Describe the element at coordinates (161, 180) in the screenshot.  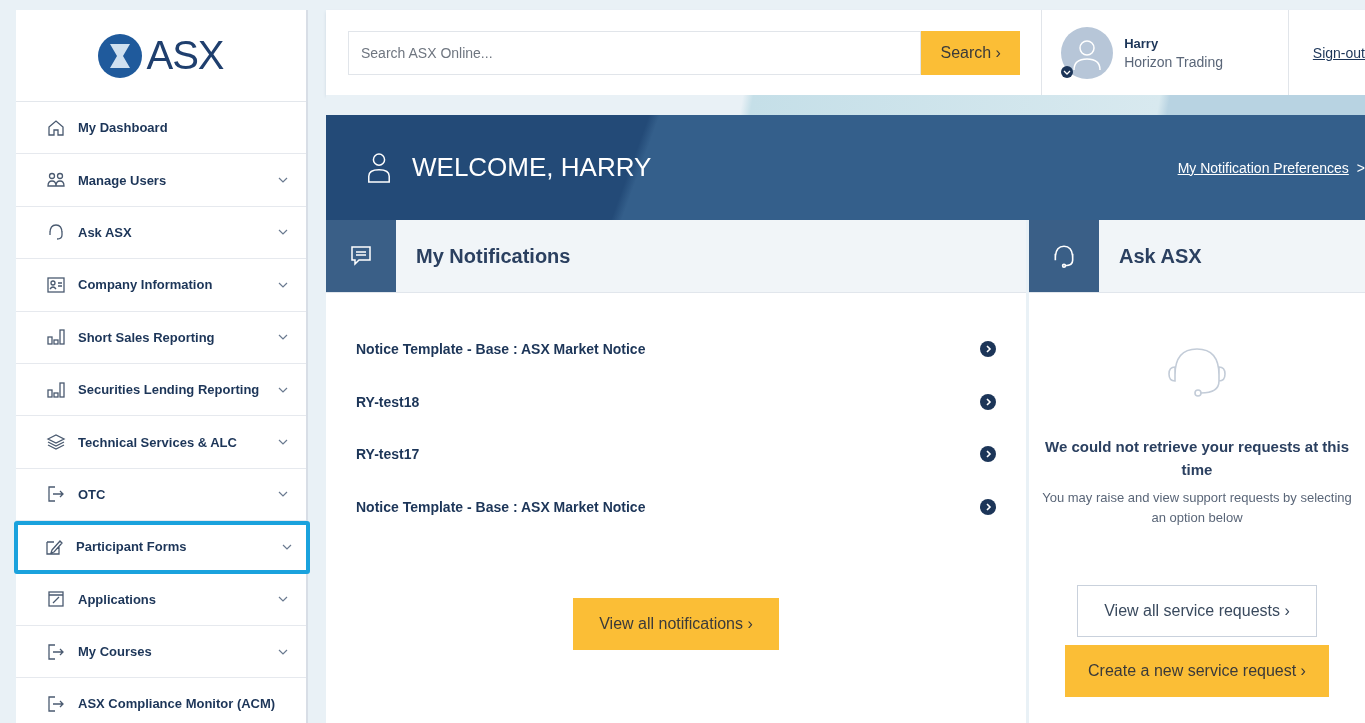
I see `nav-item: Manage Users` at that location.